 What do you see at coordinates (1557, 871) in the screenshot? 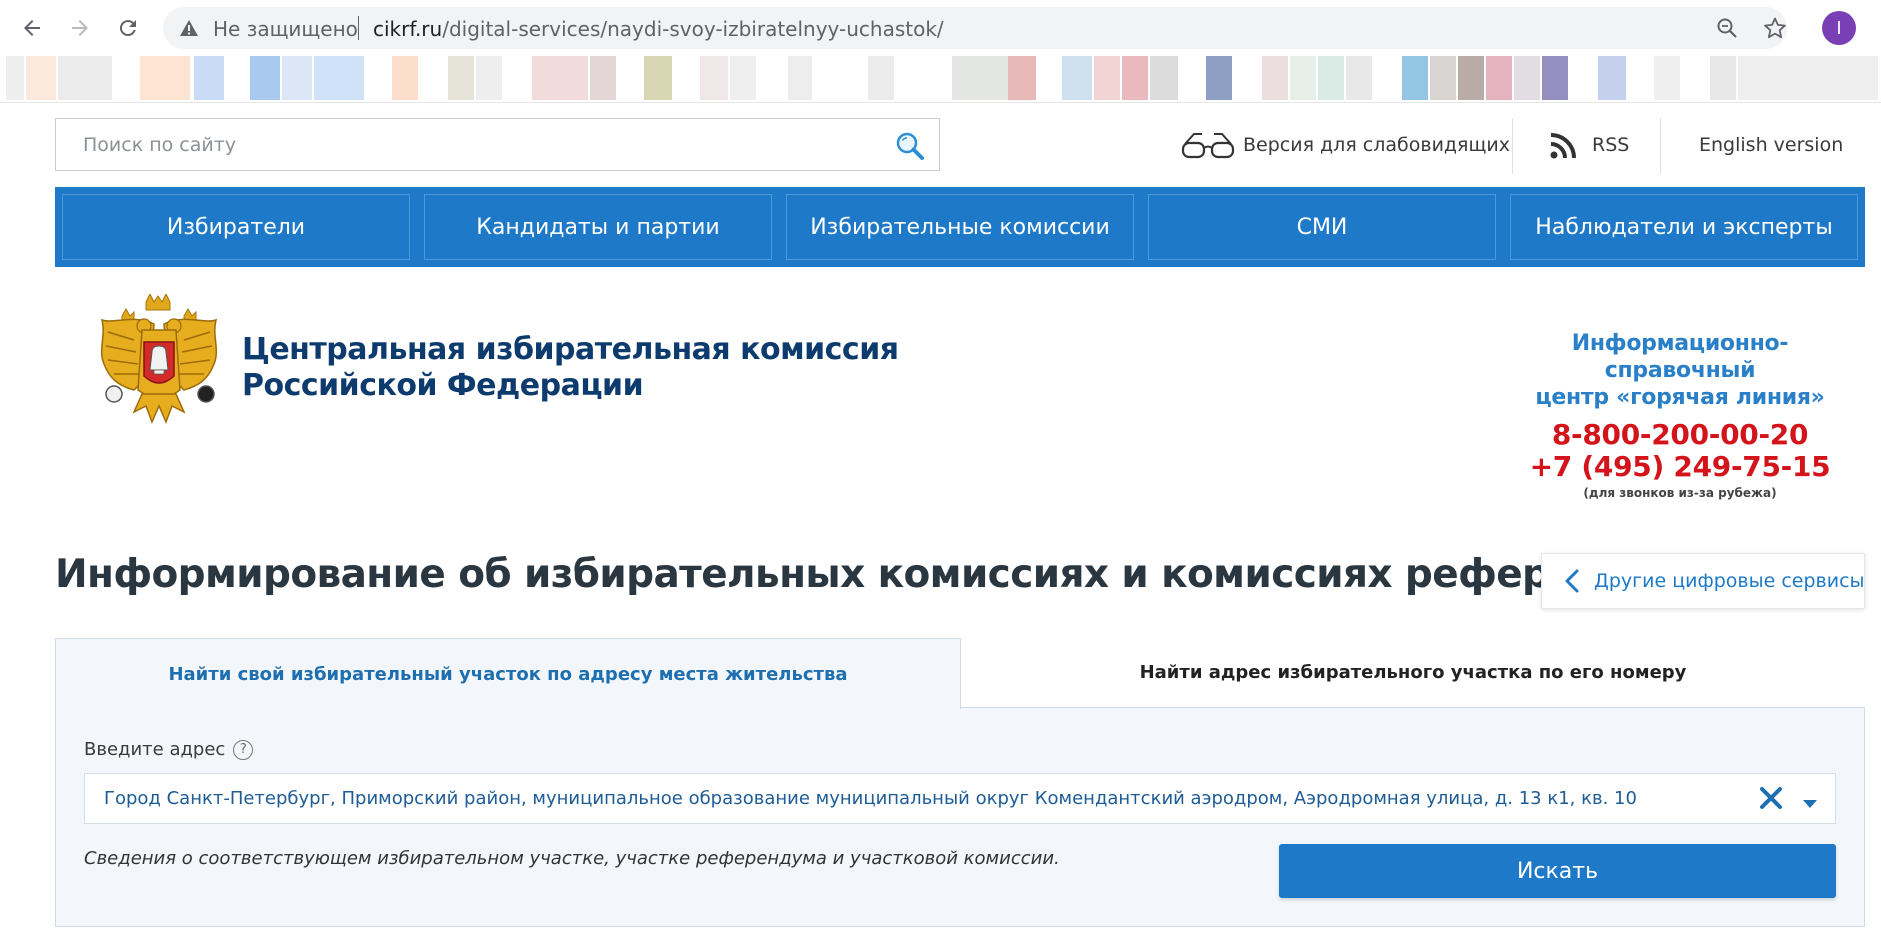
I see `submit-search-button: Искать` at bounding box center [1557, 871].